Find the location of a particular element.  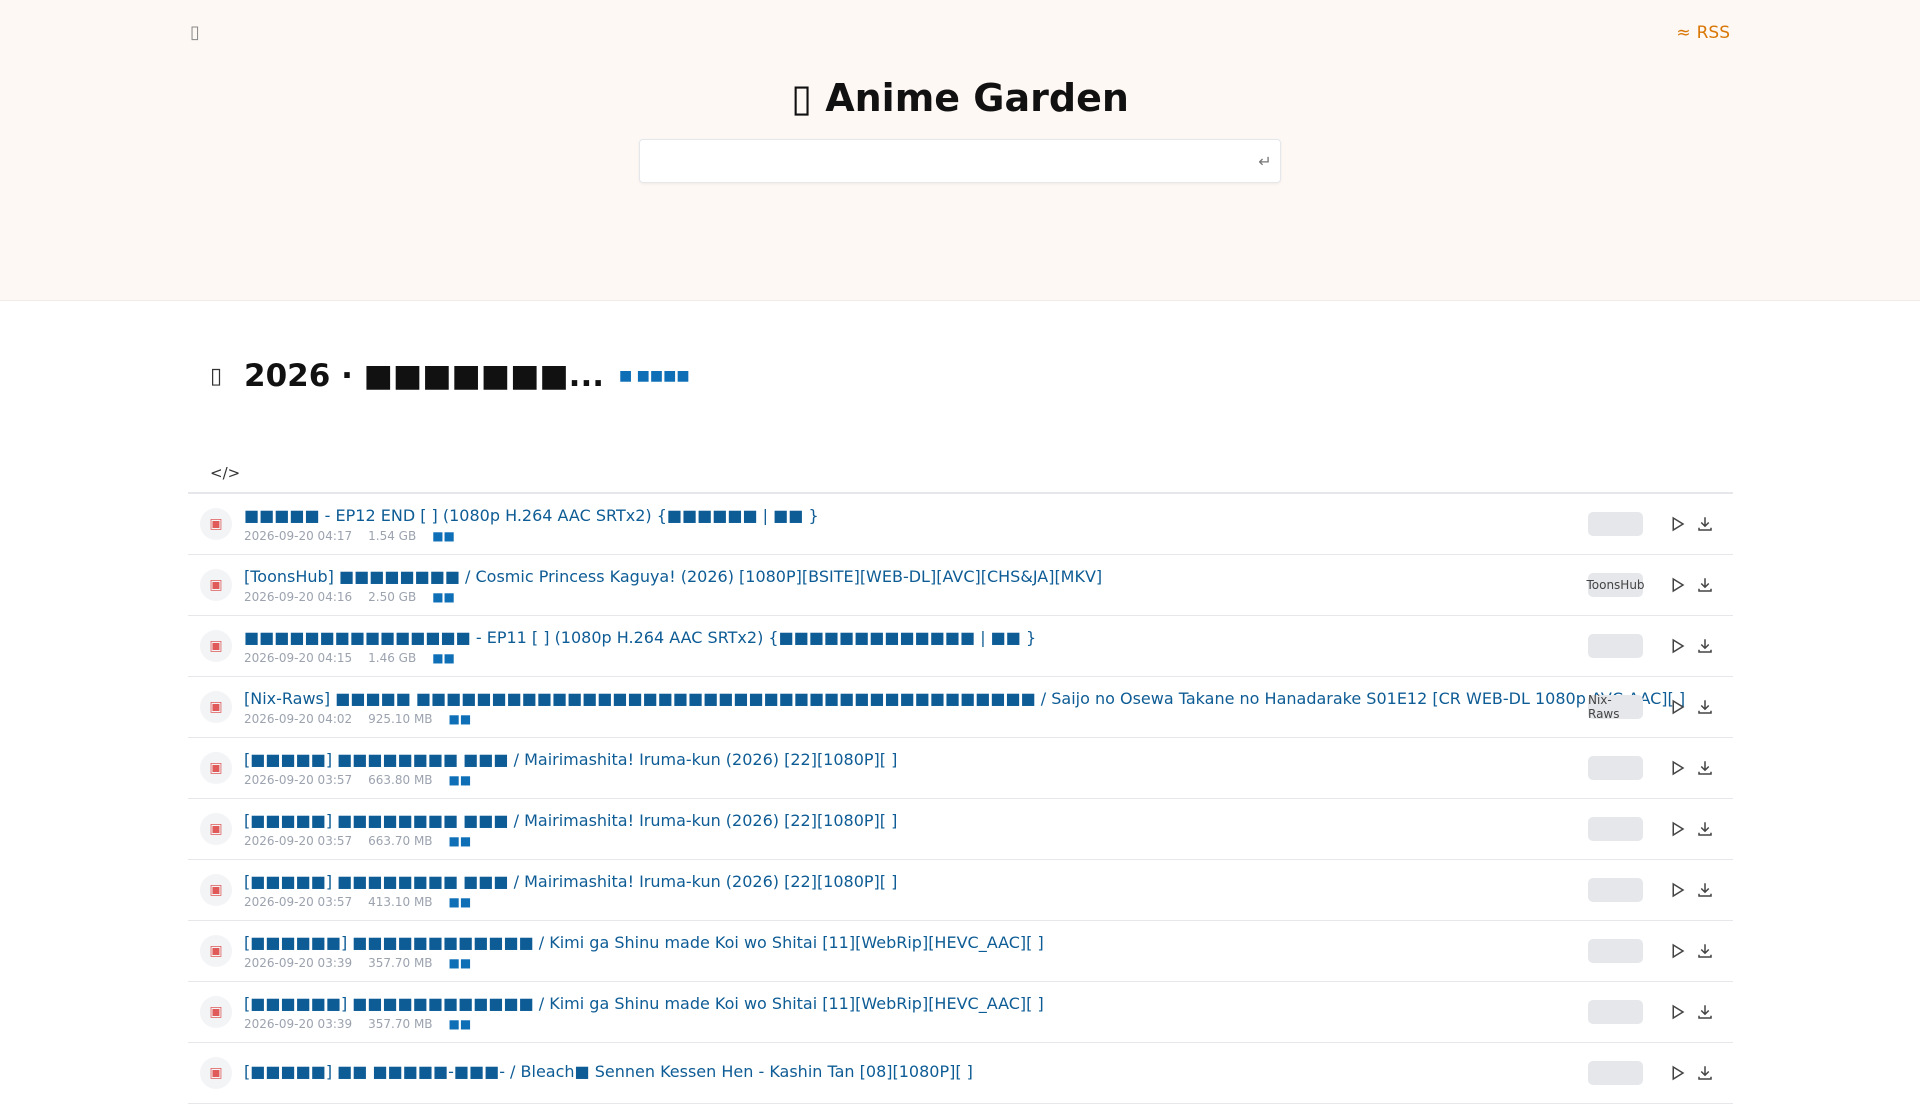

file-size: 1.46 GB is located at coordinates (392, 657).